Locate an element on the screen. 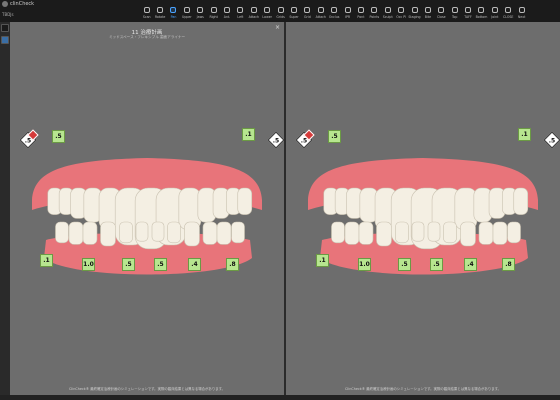 This screenshot has height=400, width=560. toolbar-button: Occlus is located at coordinates (333, 11).